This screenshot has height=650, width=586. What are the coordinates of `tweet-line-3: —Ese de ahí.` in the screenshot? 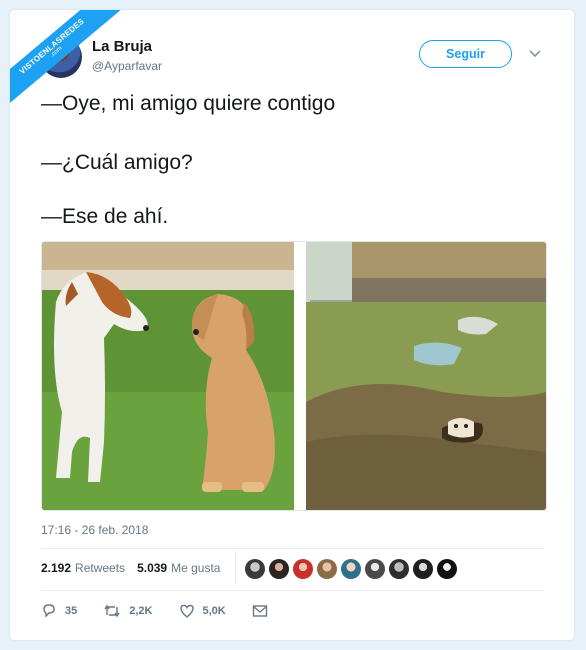 It's located at (105, 216).